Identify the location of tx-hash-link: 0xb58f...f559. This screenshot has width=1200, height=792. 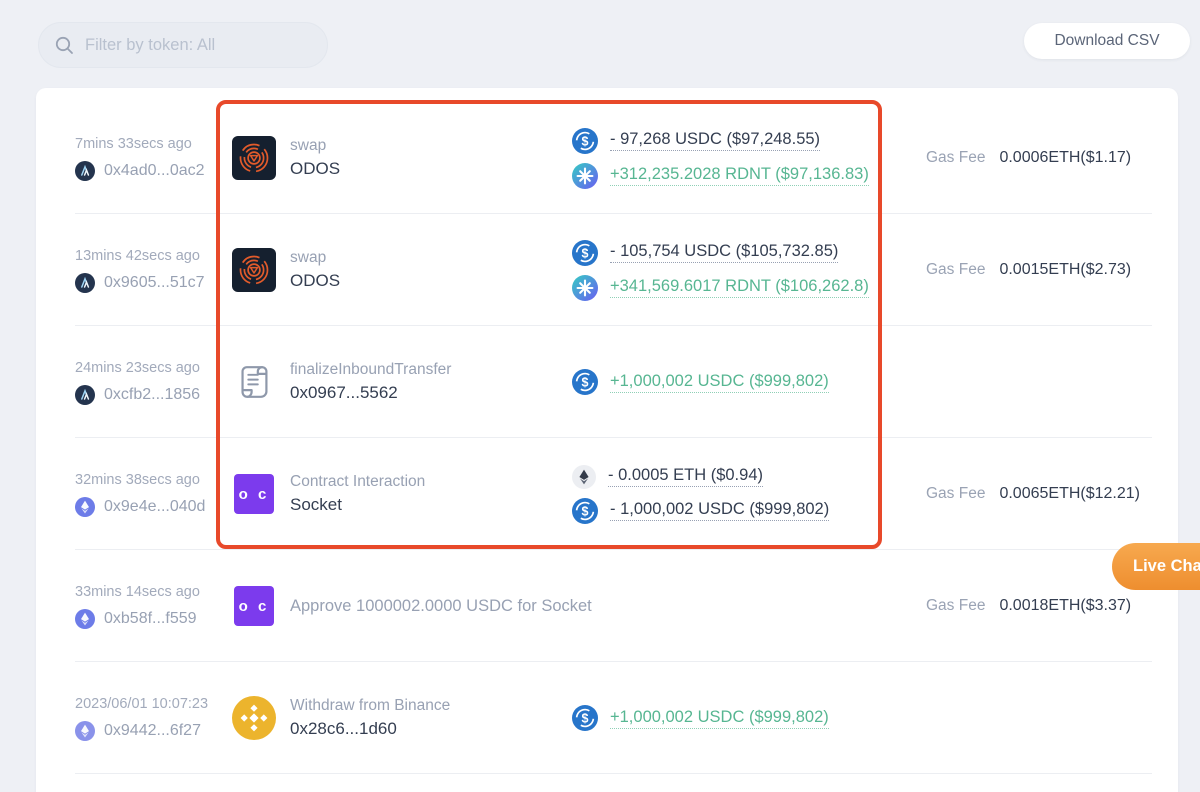
(150, 619).